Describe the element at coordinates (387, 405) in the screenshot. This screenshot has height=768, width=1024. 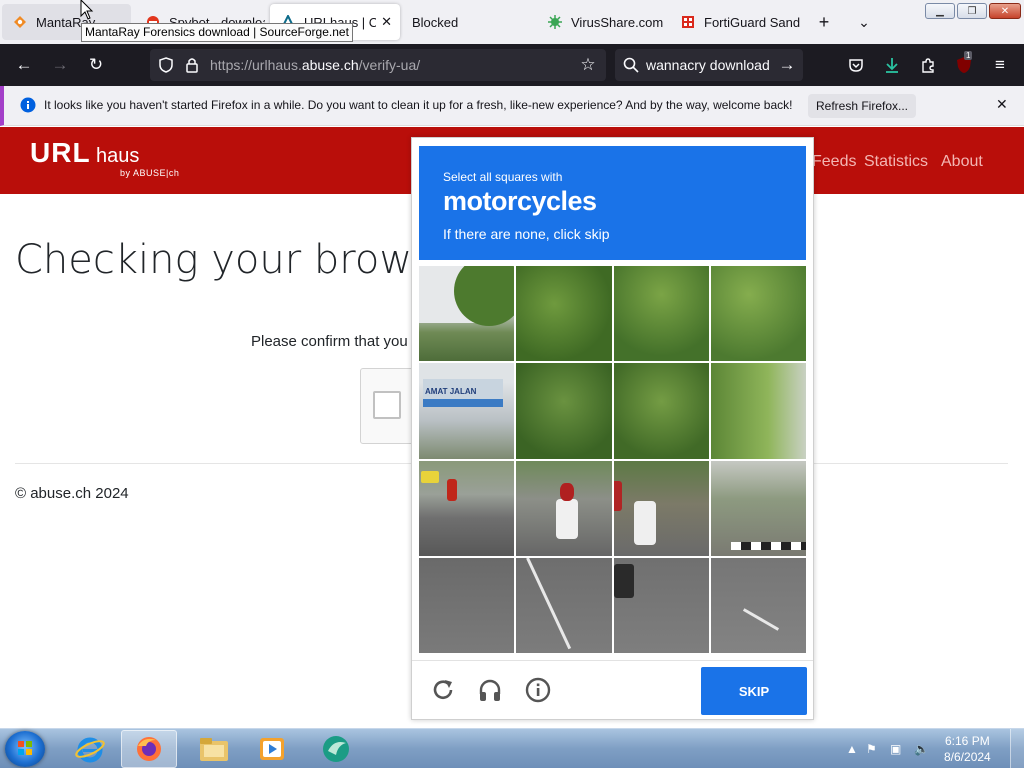
I see `recaptcha-checkbox` at that location.